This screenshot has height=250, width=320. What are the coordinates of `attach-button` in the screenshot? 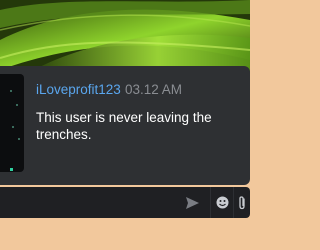 It's located at (241, 202).